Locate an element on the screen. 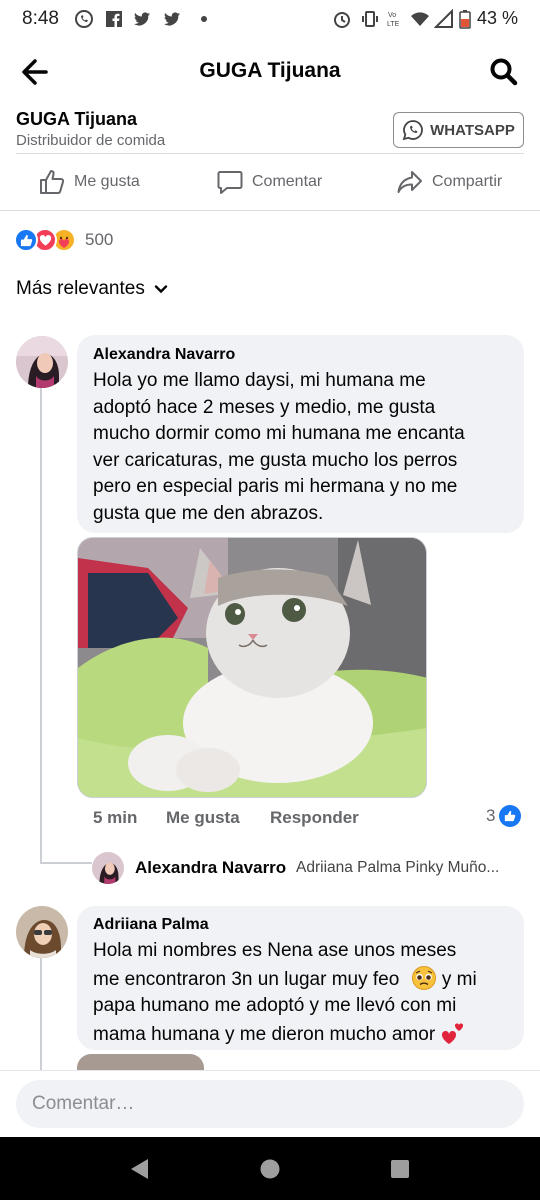  page-name: GUGA Tijuana is located at coordinates (76, 119).